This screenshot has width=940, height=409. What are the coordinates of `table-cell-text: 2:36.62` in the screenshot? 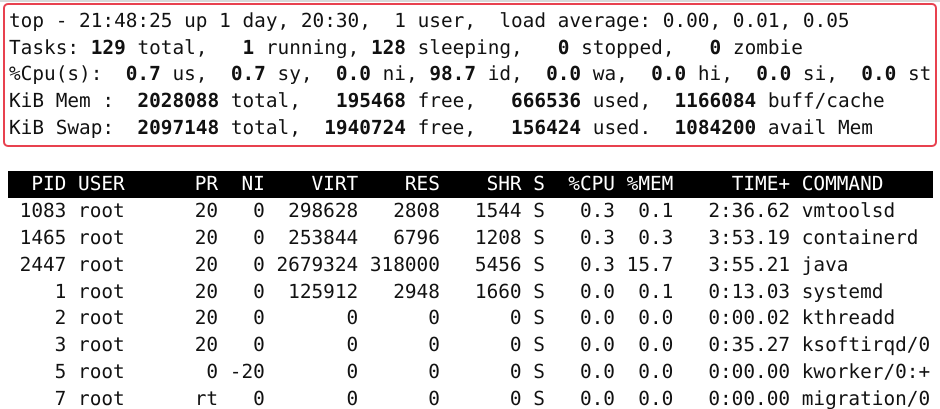 It's located at (748, 211).